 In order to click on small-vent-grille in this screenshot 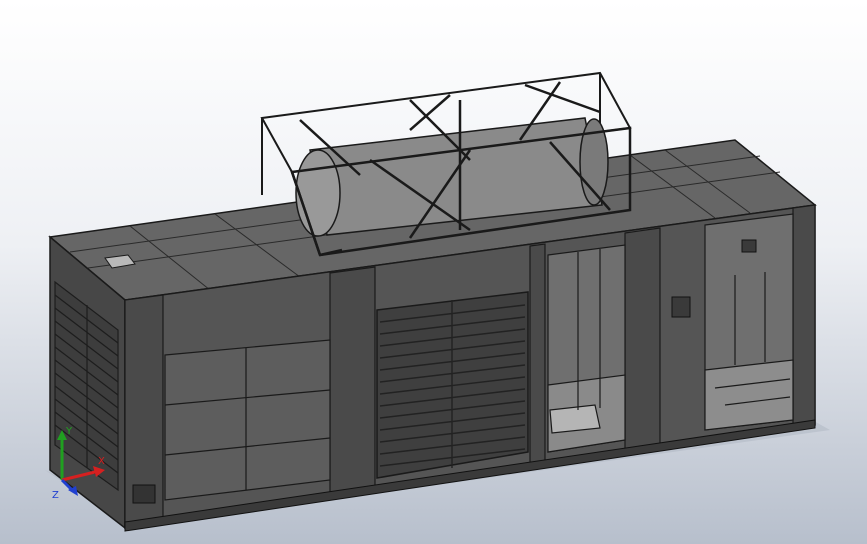, I will do `click(144, 494)`.